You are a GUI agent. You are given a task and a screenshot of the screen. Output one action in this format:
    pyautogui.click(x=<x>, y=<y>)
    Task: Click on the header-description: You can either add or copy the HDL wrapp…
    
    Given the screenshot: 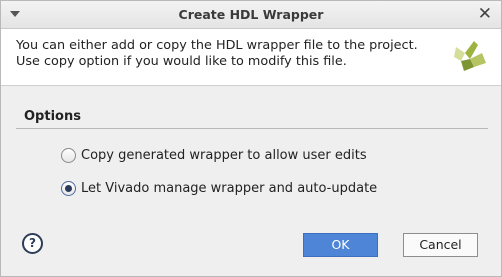 What is the action you would take?
    pyautogui.click(x=217, y=53)
    